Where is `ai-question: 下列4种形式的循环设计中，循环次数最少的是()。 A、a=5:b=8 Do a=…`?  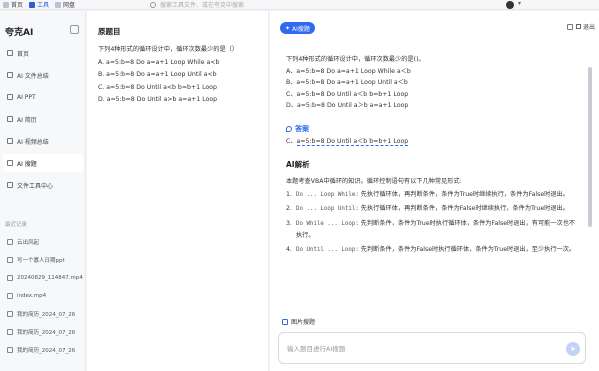
ai-question: 下列4种形式的循环设计中，循环次数最少的是()。 A、a=5:b=8 Do a=… is located at coordinates (355, 82).